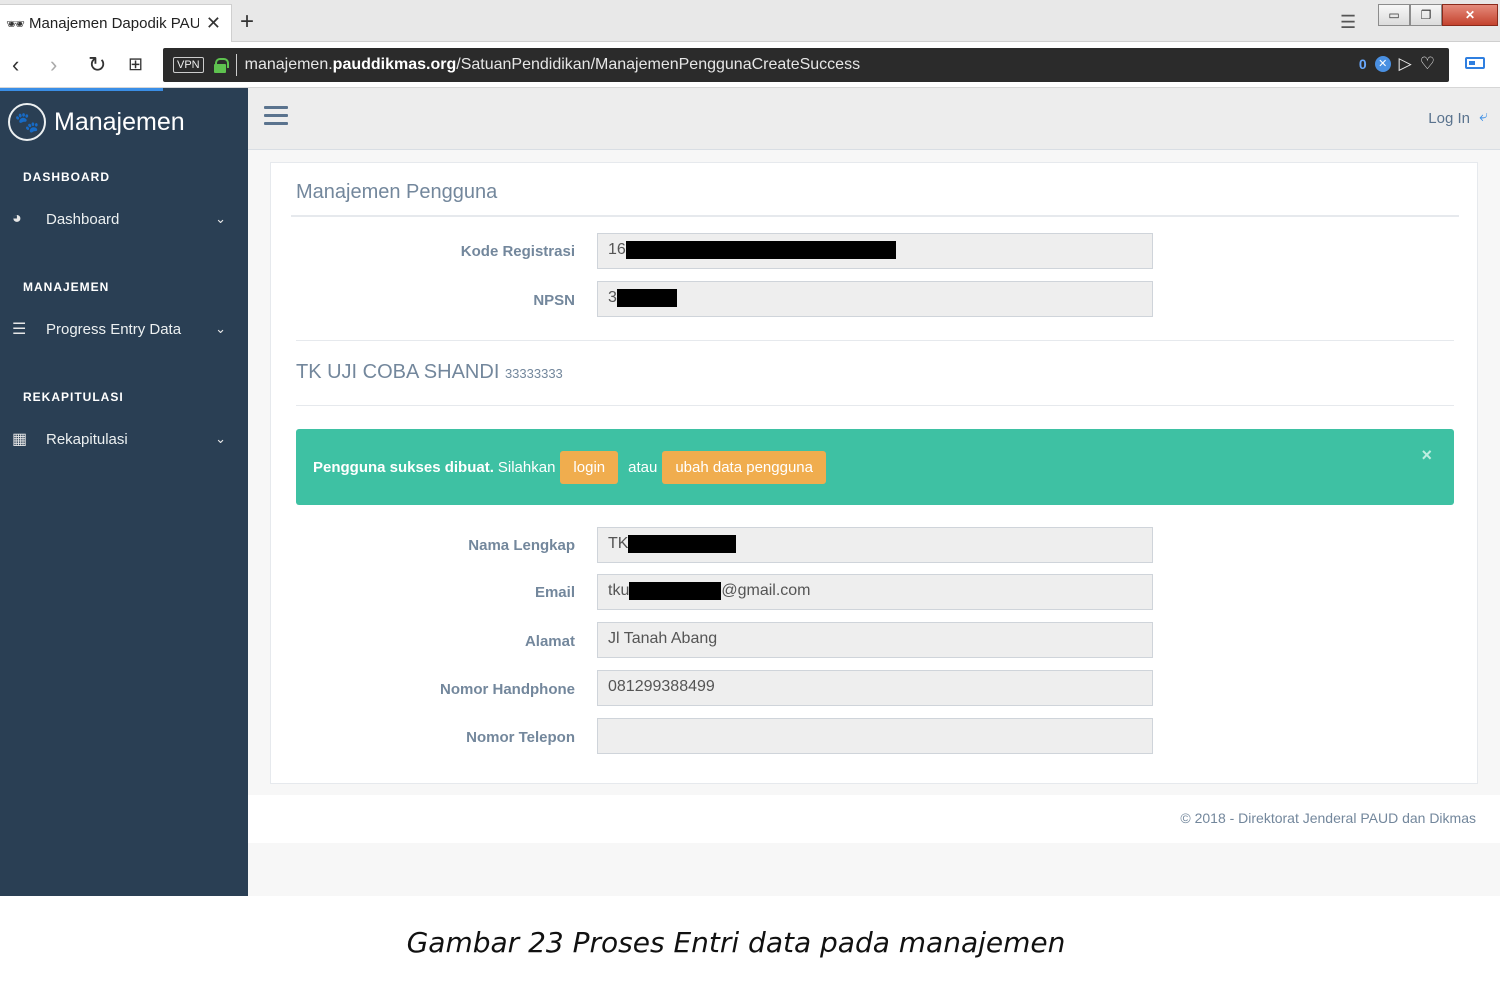 The height and width of the screenshot is (995, 1500). What do you see at coordinates (122, 219) in the screenshot?
I see `sidebar-item-dashboard: ◕ Dashboard ⌄` at bounding box center [122, 219].